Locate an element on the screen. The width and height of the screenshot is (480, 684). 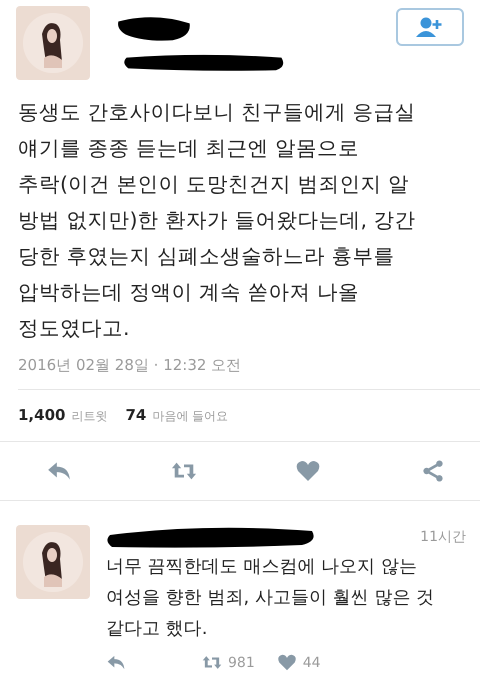
stat-label: 리트윗 is located at coordinates (89, 416).